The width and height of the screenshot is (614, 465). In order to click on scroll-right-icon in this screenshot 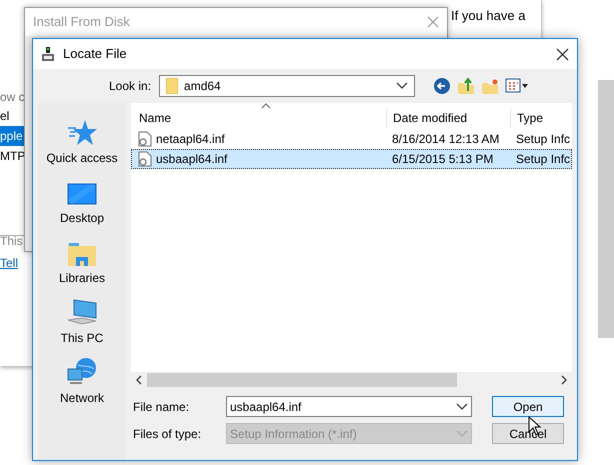, I will do `click(564, 380)`.